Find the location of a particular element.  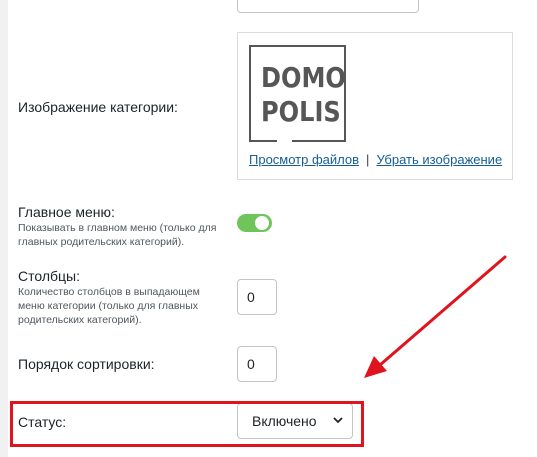

status-label: Статус: is located at coordinates (42, 422).